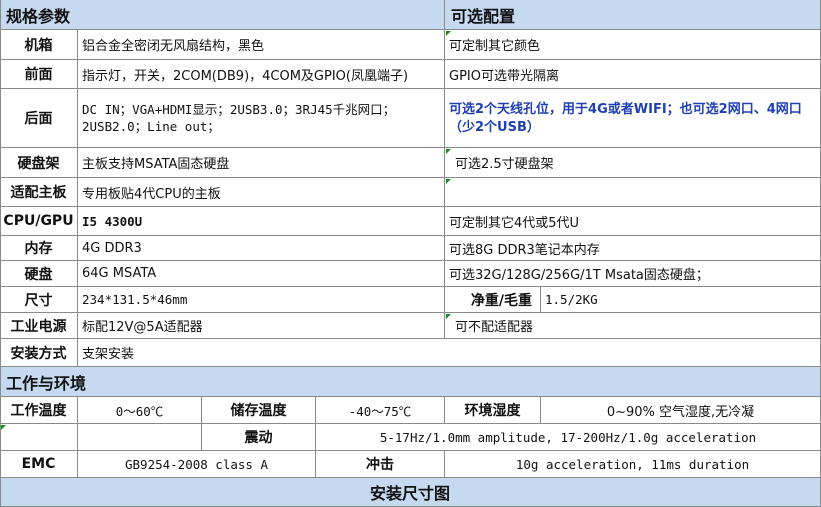 The width and height of the screenshot is (821, 507). What do you see at coordinates (380, 410) in the screenshot?
I see `storage-temp-value: -40～75℃` at bounding box center [380, 410].